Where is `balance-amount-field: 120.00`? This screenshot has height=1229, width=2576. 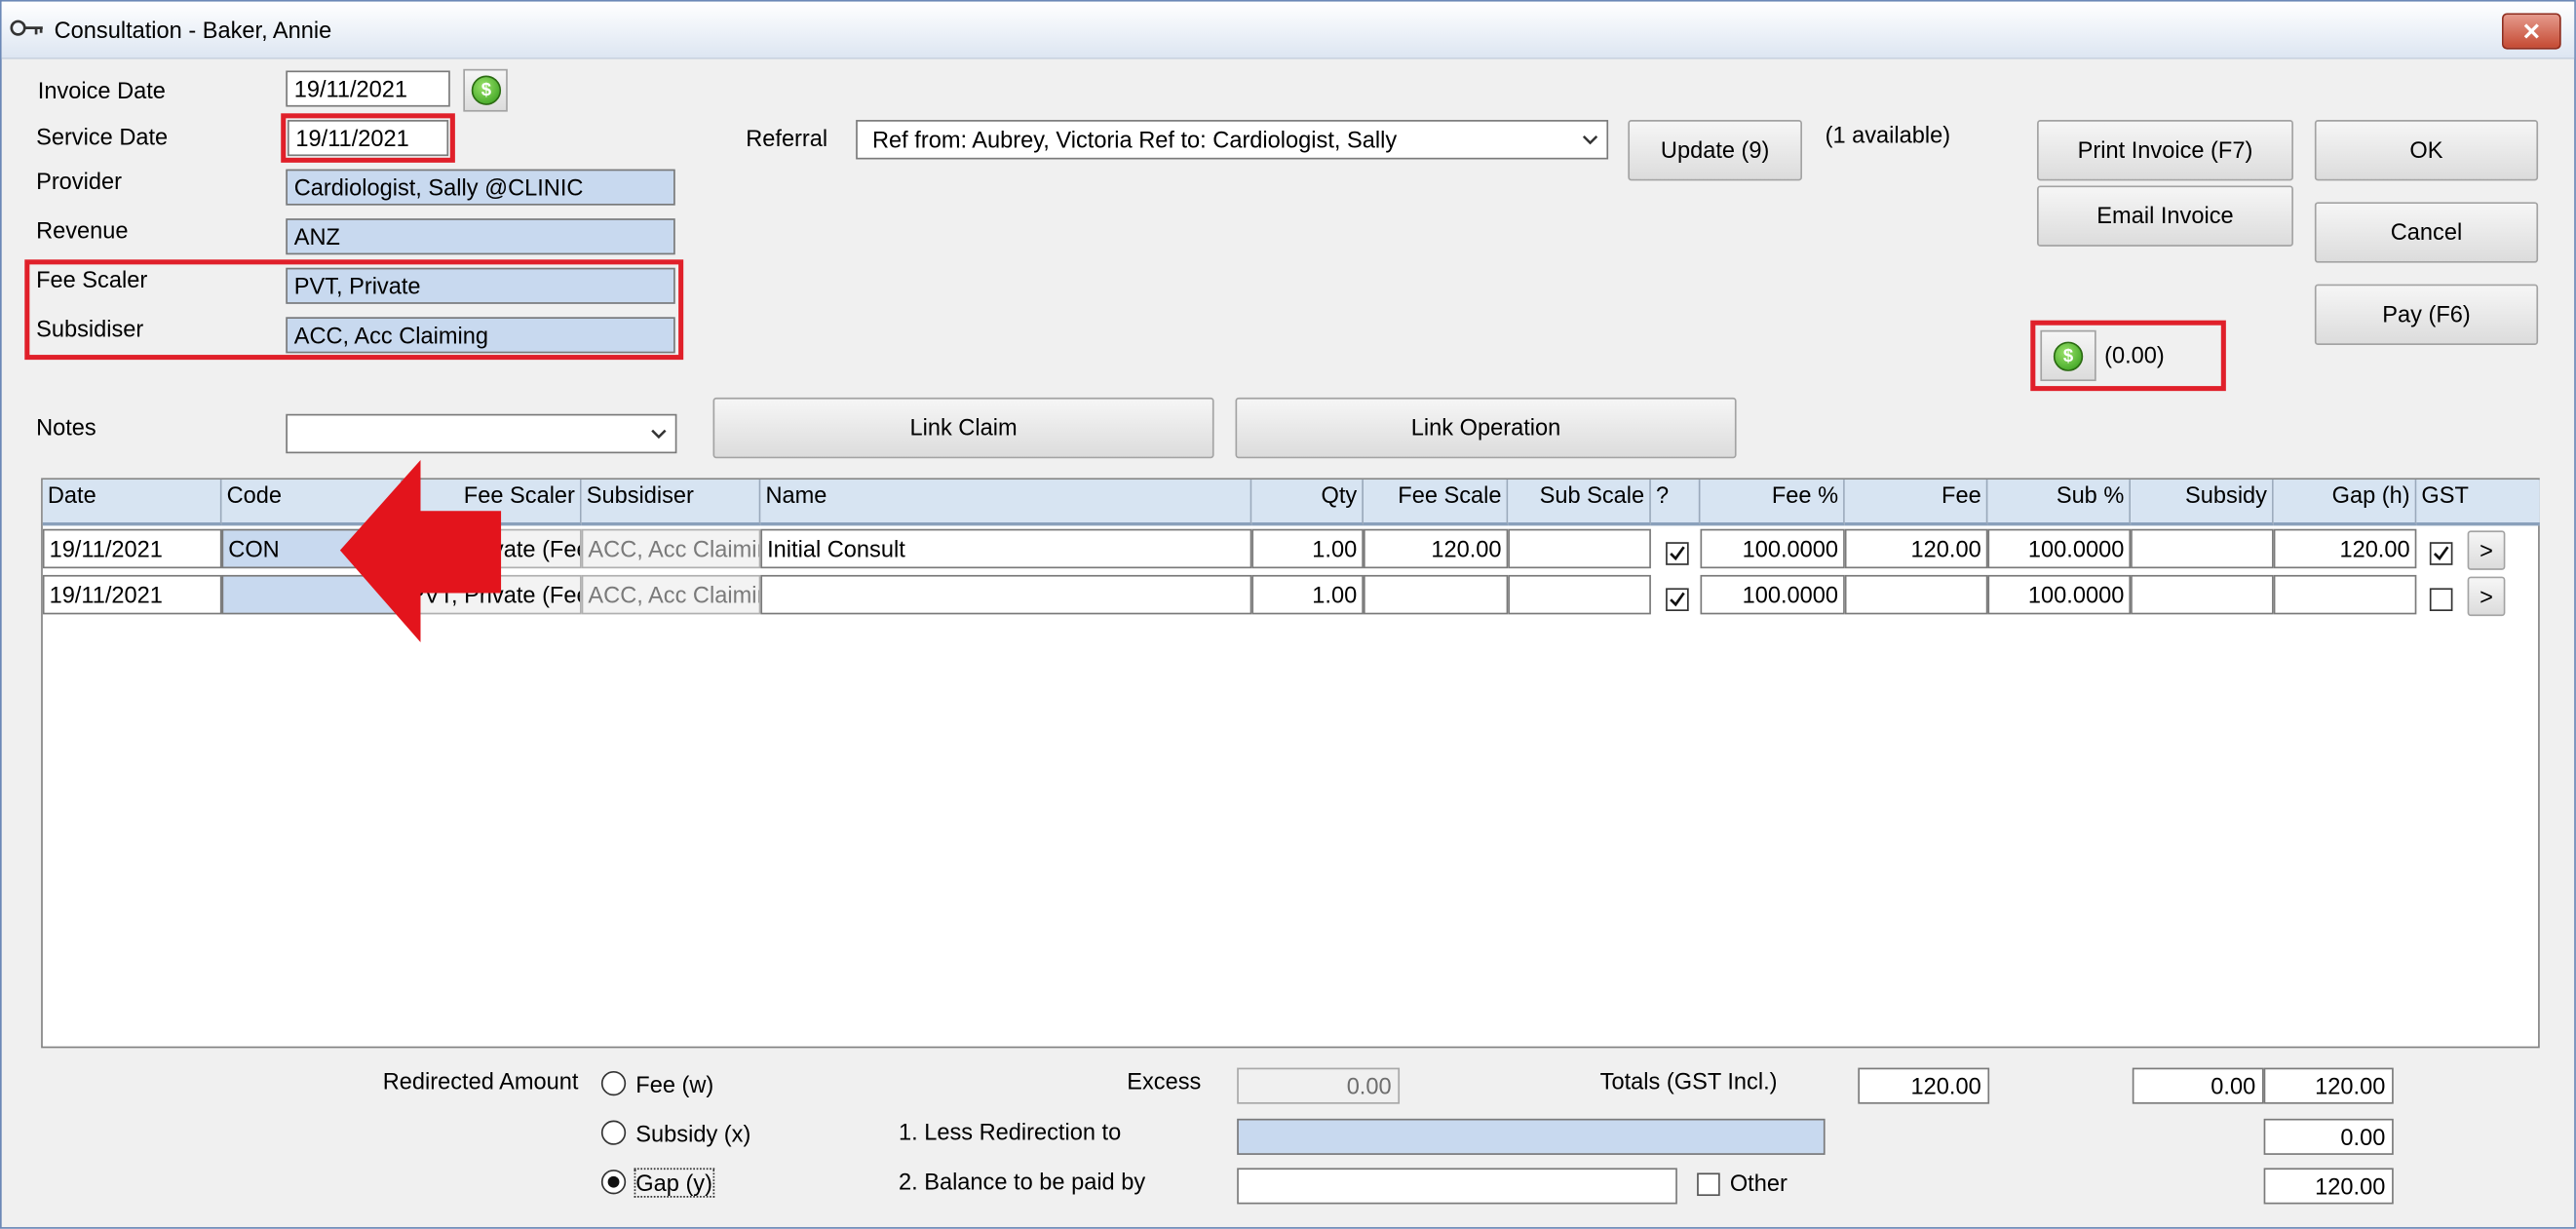
balance-amount-field: 120.00 is located at coordinates (2328, 1186).